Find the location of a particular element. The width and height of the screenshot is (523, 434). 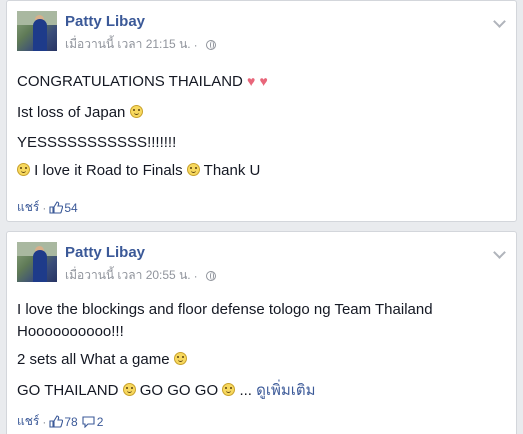

post-footer: แชร์ · 78 2 is located at coordinates (60, 421).